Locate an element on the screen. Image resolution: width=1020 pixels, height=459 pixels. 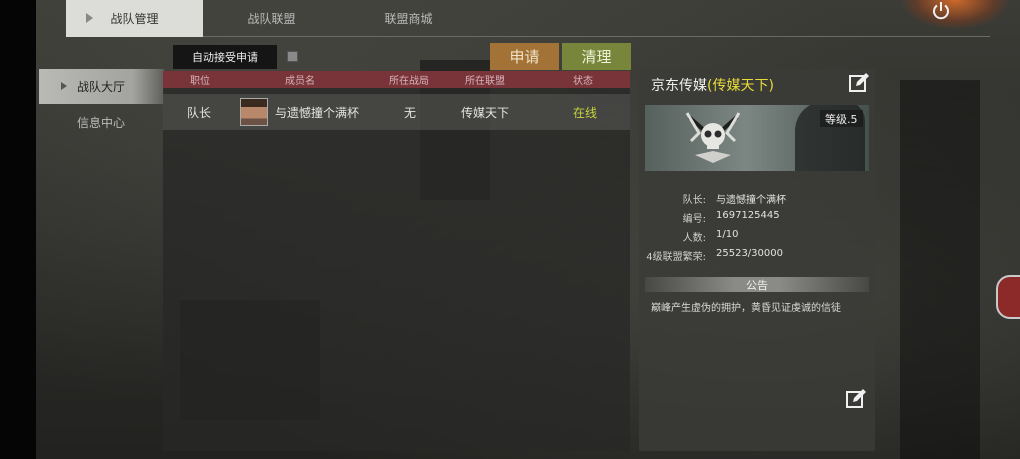
info-label-id: 编号: is located at coordinates (694, 219).